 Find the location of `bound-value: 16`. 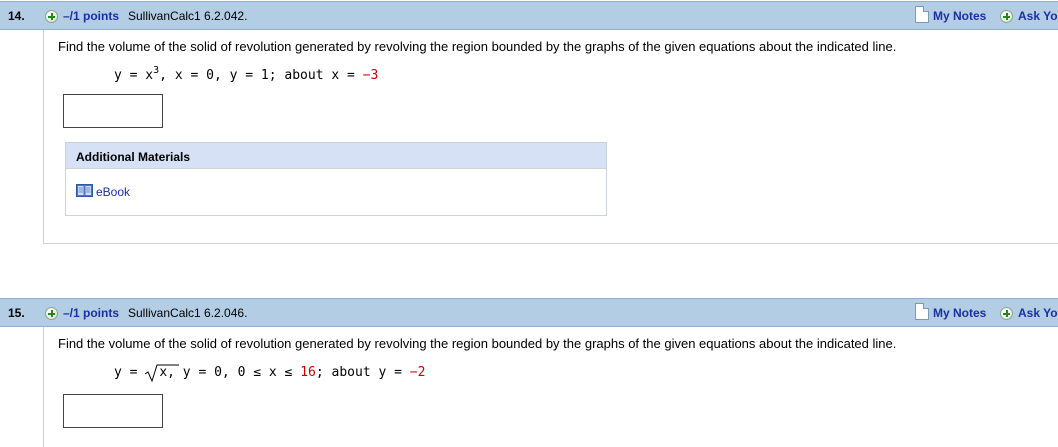

bound-value: 16 is located at coordinates (308, 372).